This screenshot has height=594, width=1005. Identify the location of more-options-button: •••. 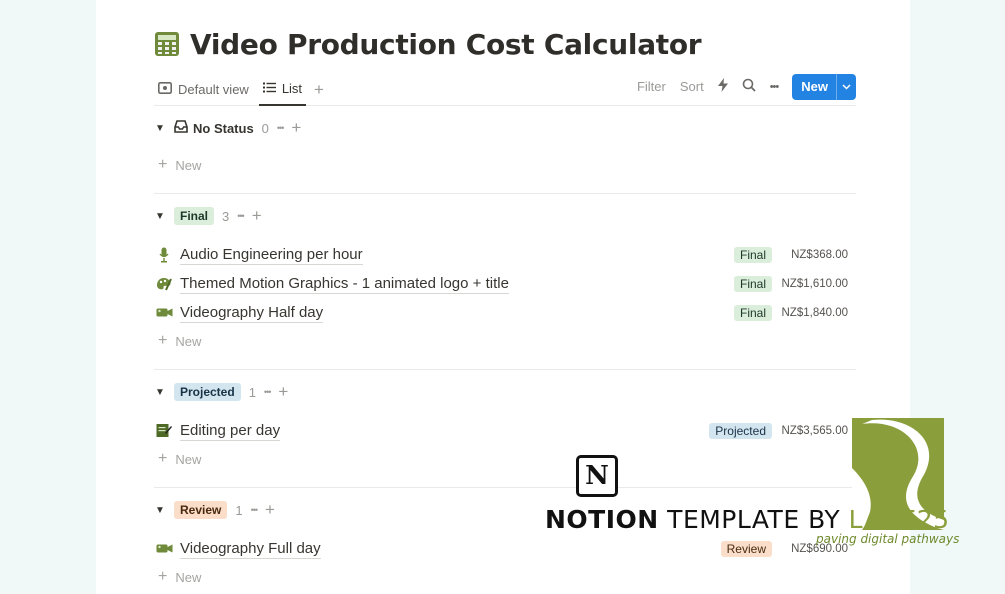
(775, 87).